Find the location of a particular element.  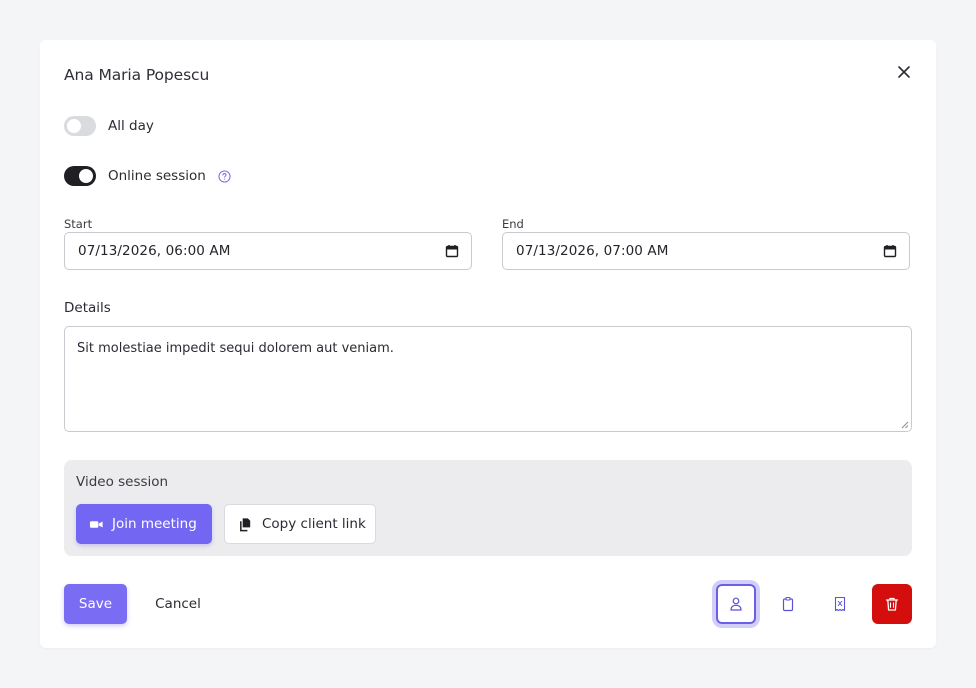

clipboard-icon is located at coordinates (788, 604).